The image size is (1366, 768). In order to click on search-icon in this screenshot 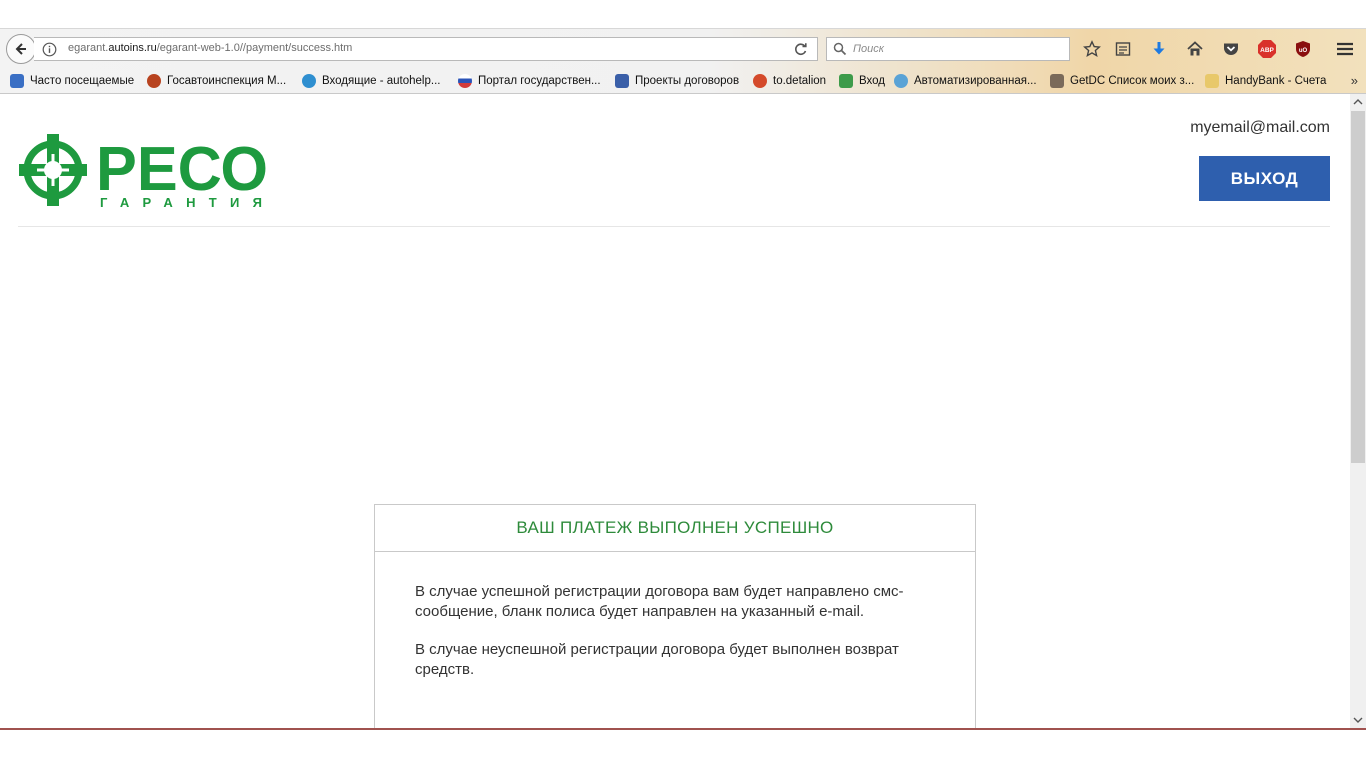, I will do `click(840, 51)`.